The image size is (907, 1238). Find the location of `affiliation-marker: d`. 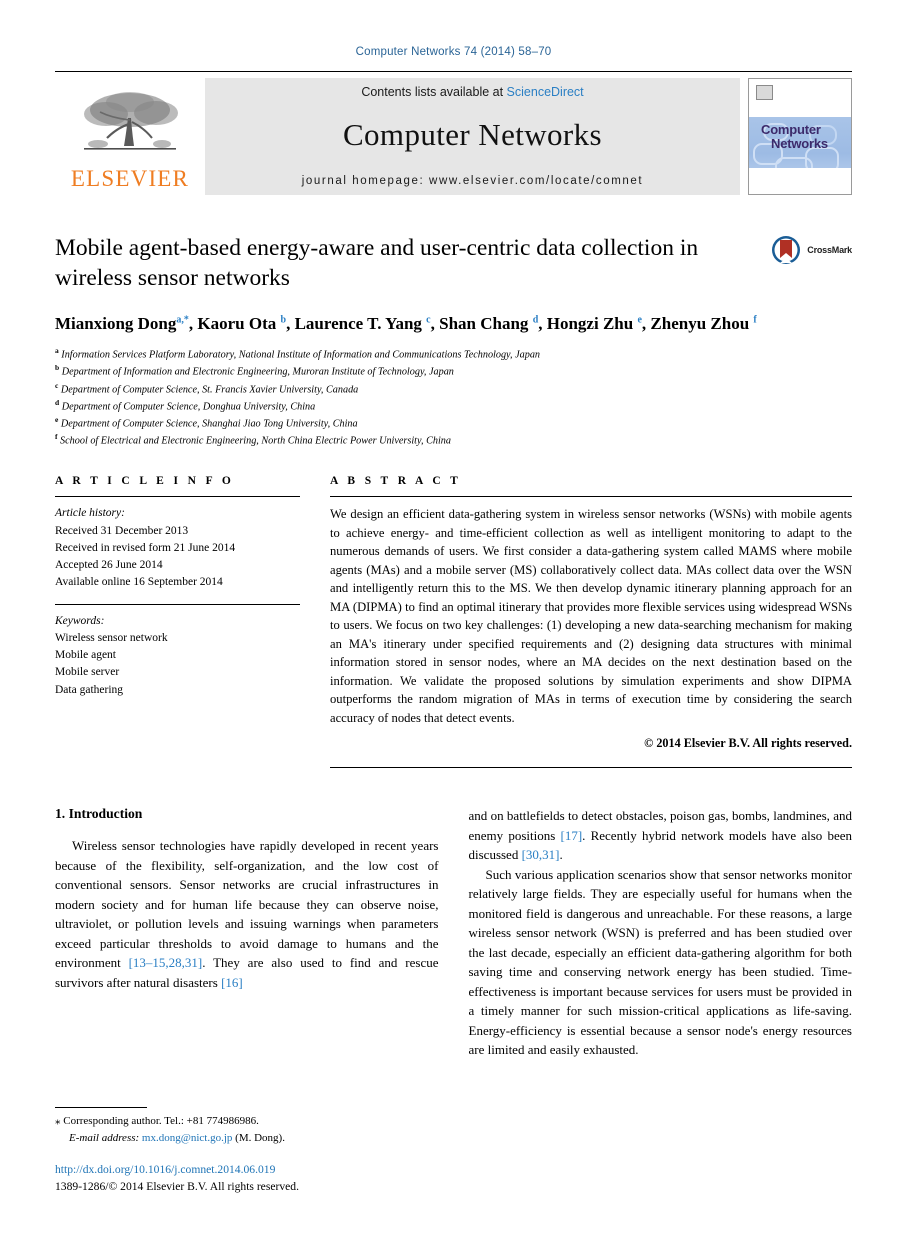

affiliation-marker: d is located at coordinates (57, 402).